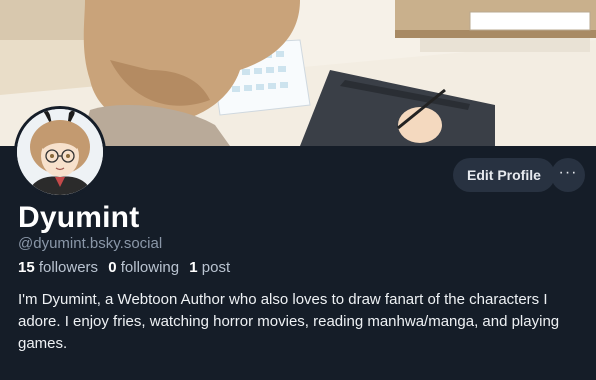  What do you see at coordinates (79, 217) in the screenshot?
I see `display-name: Dyumint` at bounding box center [79, 217].